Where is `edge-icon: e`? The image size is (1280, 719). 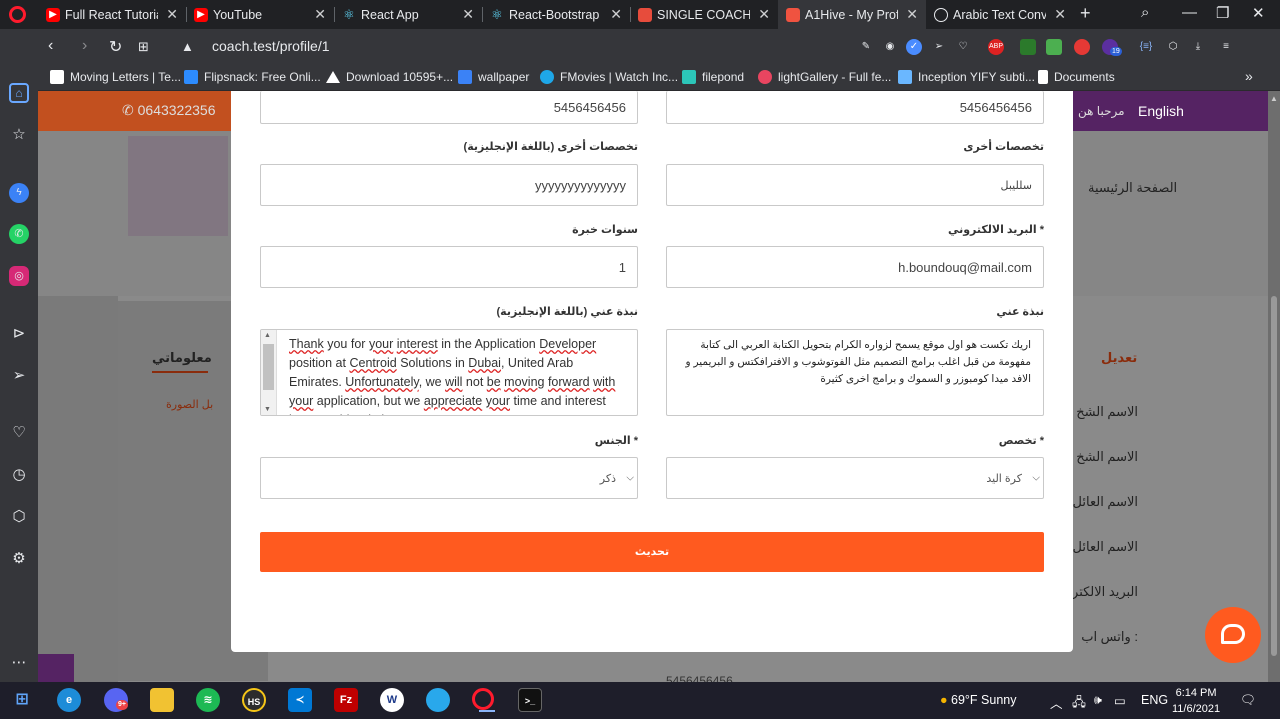
edge-icon: e is located at coordinates (69, 700).